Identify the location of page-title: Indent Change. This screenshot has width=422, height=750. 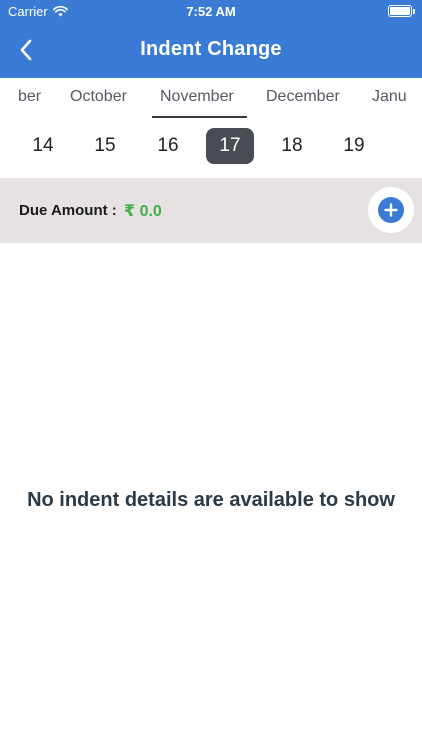
(211, 49).